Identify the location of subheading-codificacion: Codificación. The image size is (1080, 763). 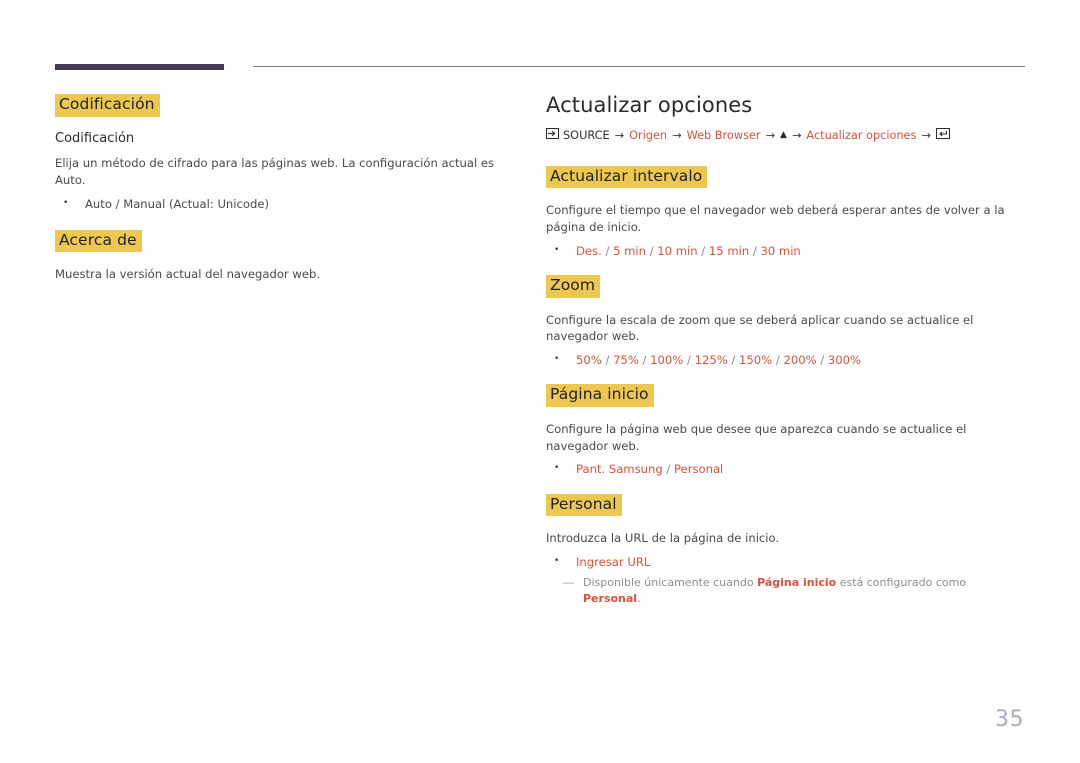
(95, 138).